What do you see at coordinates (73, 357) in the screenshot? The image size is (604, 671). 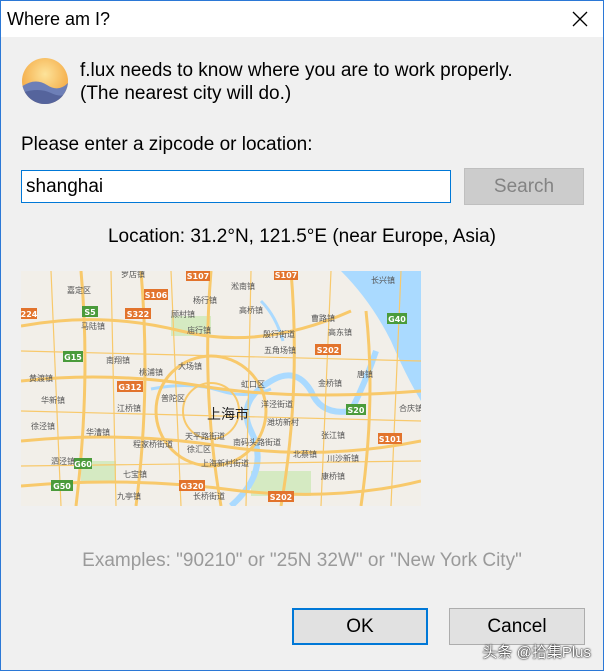 I see `map-road-badge: G15` at bounding box center [73, 357].